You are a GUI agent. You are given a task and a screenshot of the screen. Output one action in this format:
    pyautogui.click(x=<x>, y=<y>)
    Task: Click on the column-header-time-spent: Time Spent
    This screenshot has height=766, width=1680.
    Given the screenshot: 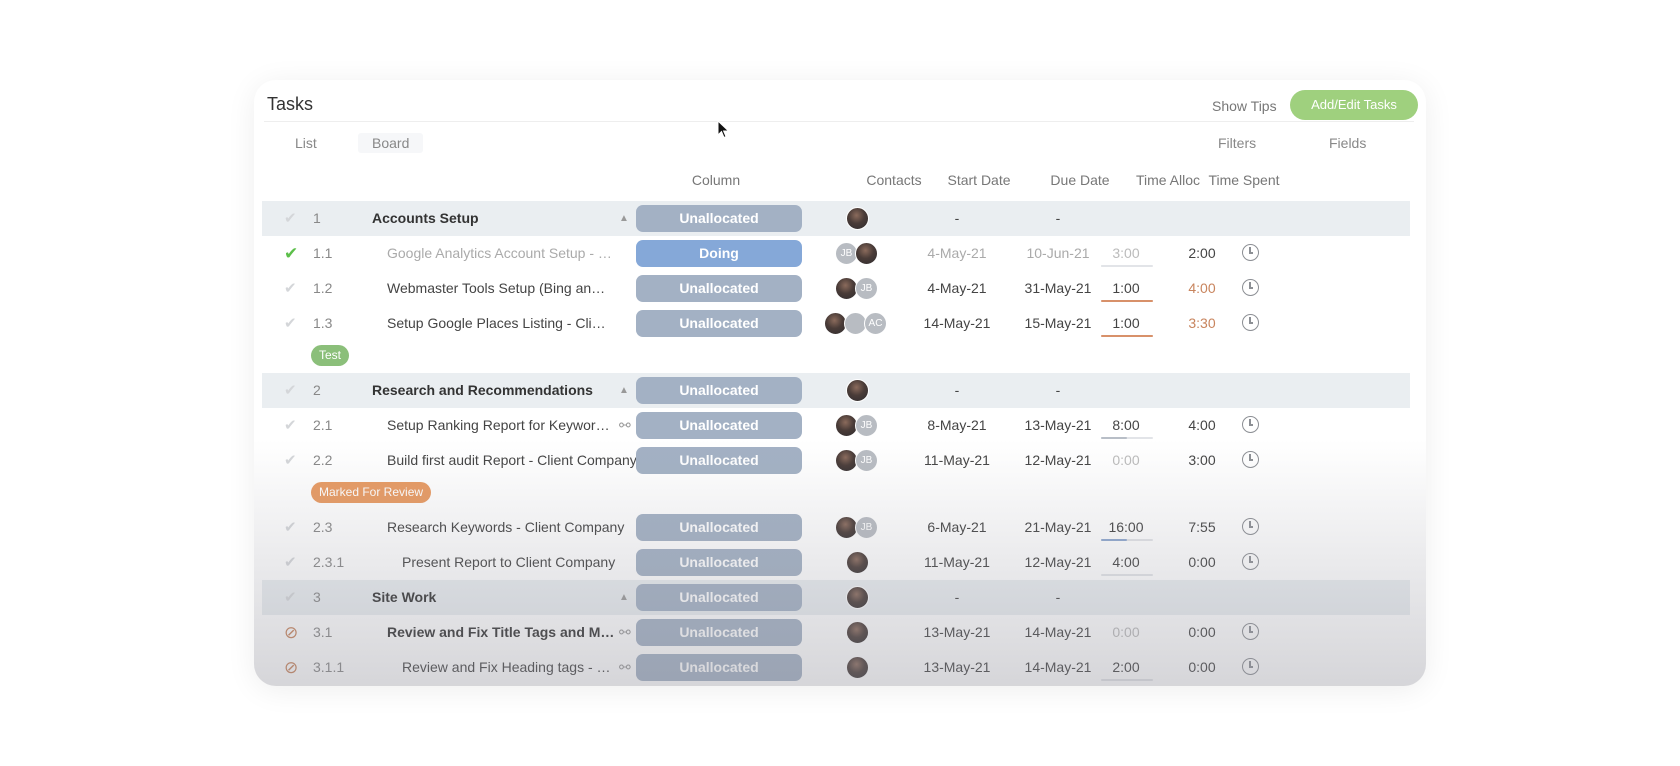 What is the action you would take?
    pyautogui.click(x=1244, y=180)
    